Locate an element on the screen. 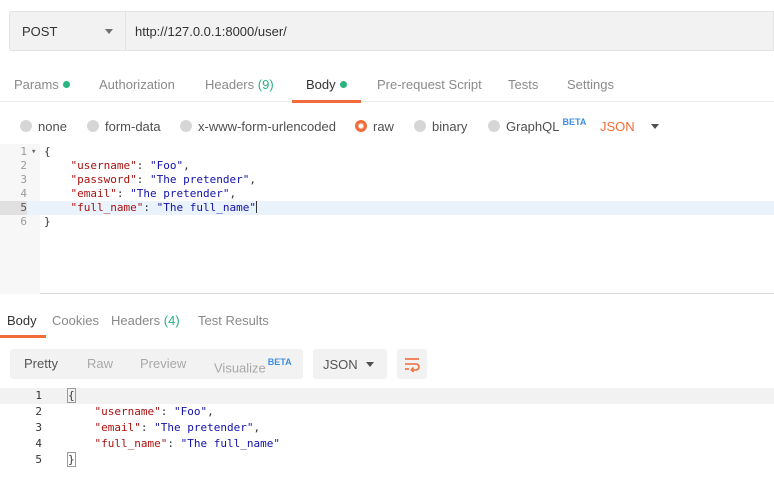 This screenshot has width=774, height=491. radio-none: none is located at coordinates (43, 126).